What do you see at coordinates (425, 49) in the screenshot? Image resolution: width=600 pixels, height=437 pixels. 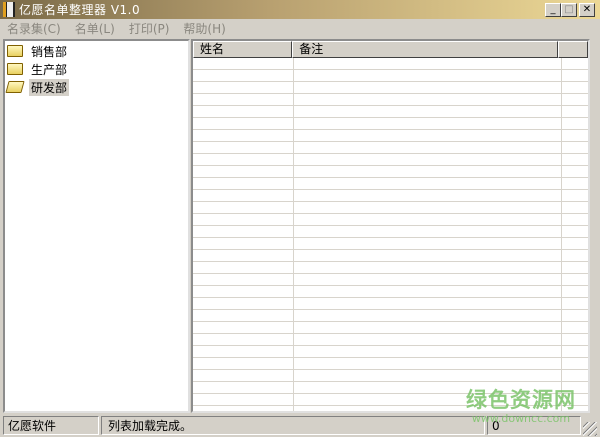 I see `column-header-notes: 备注` at bounding box center [425, 49].